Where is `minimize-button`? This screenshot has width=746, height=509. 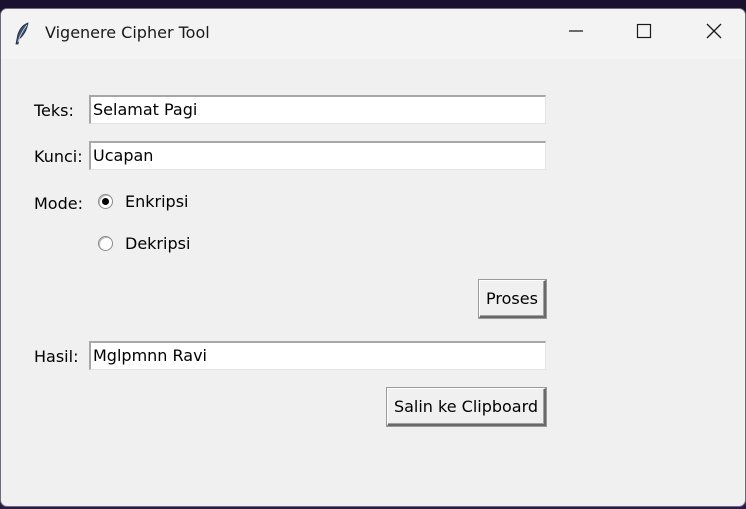
minimize-button is located at coordinates (576, 33).